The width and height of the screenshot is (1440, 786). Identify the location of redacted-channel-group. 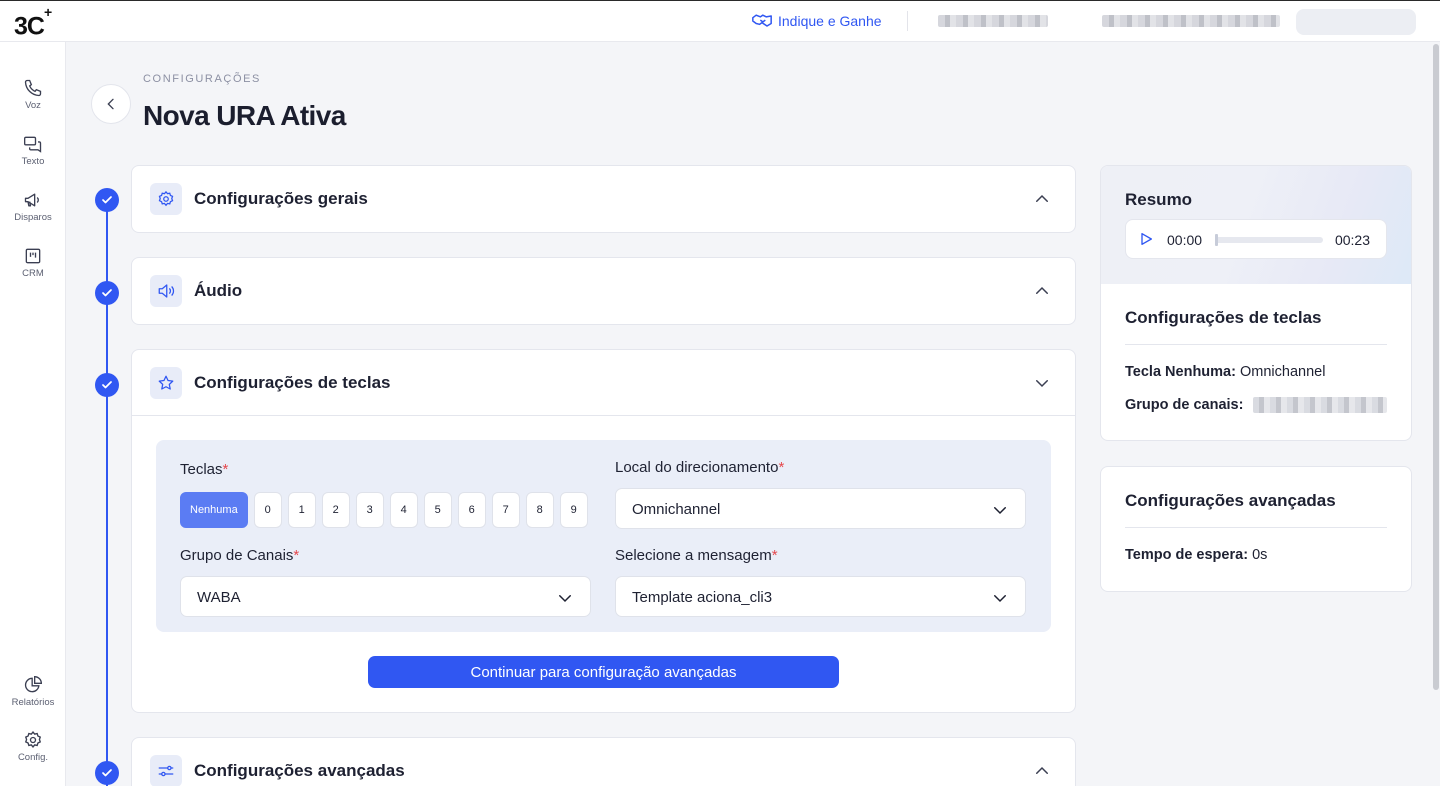
(1320, 405).